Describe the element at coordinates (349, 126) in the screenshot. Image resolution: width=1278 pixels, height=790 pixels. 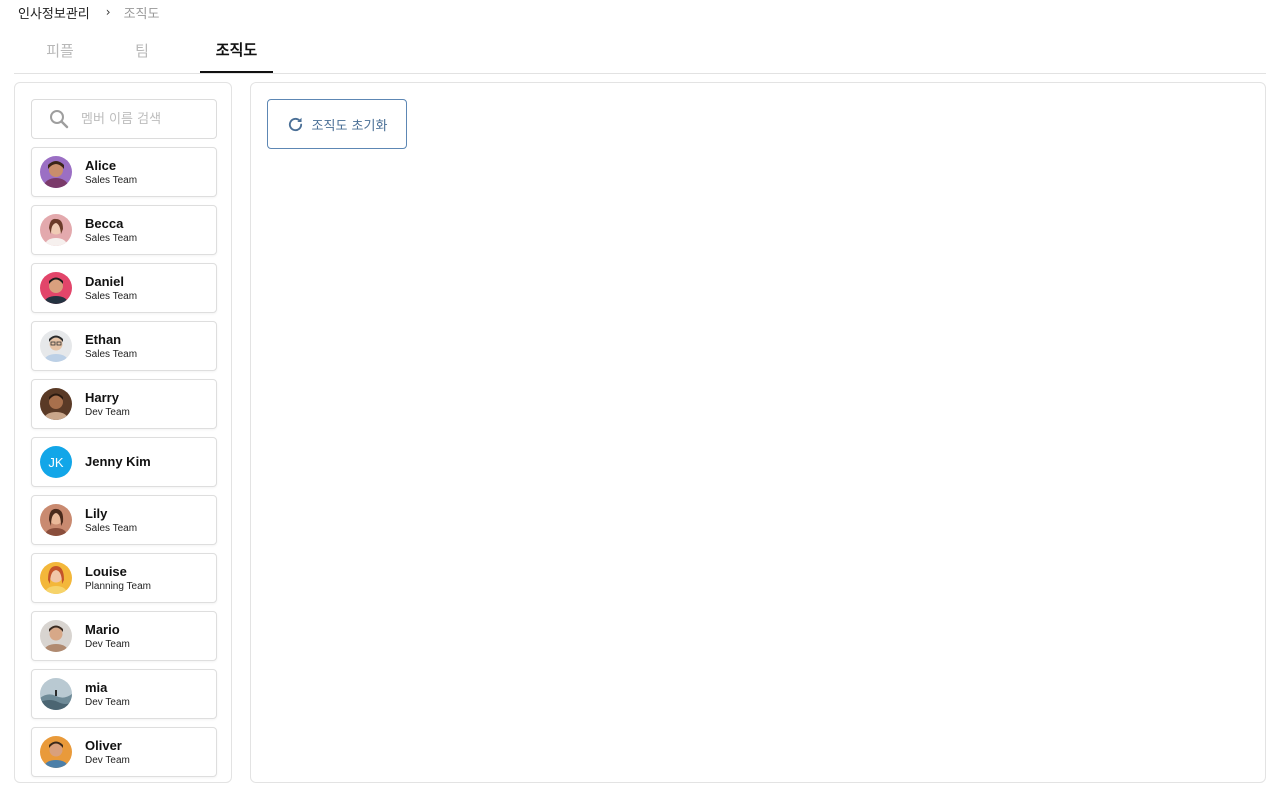
I see `reset-button-label: 조직도 초기화` at that location.